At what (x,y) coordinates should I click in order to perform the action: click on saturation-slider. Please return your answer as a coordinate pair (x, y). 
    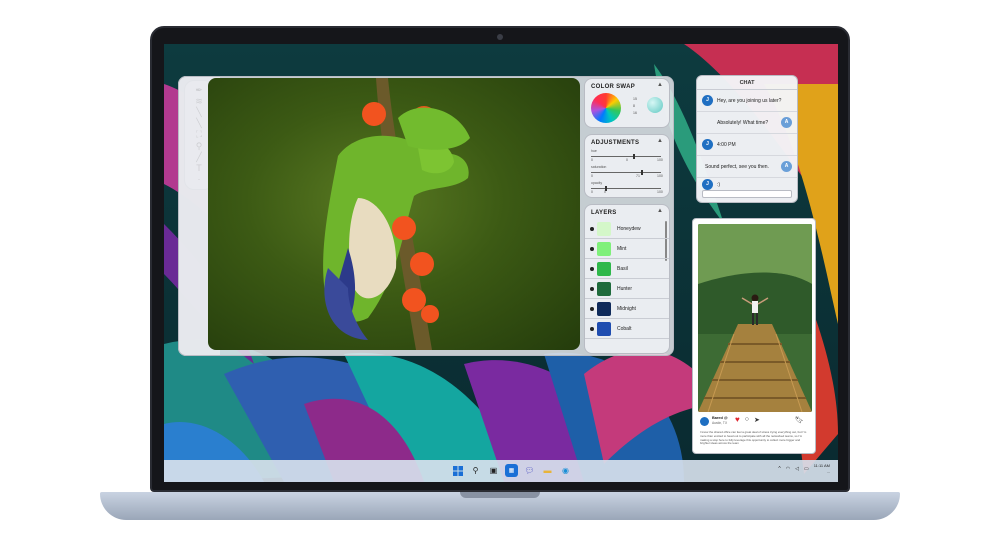
    Looking at the image, I should click on (626, 172).